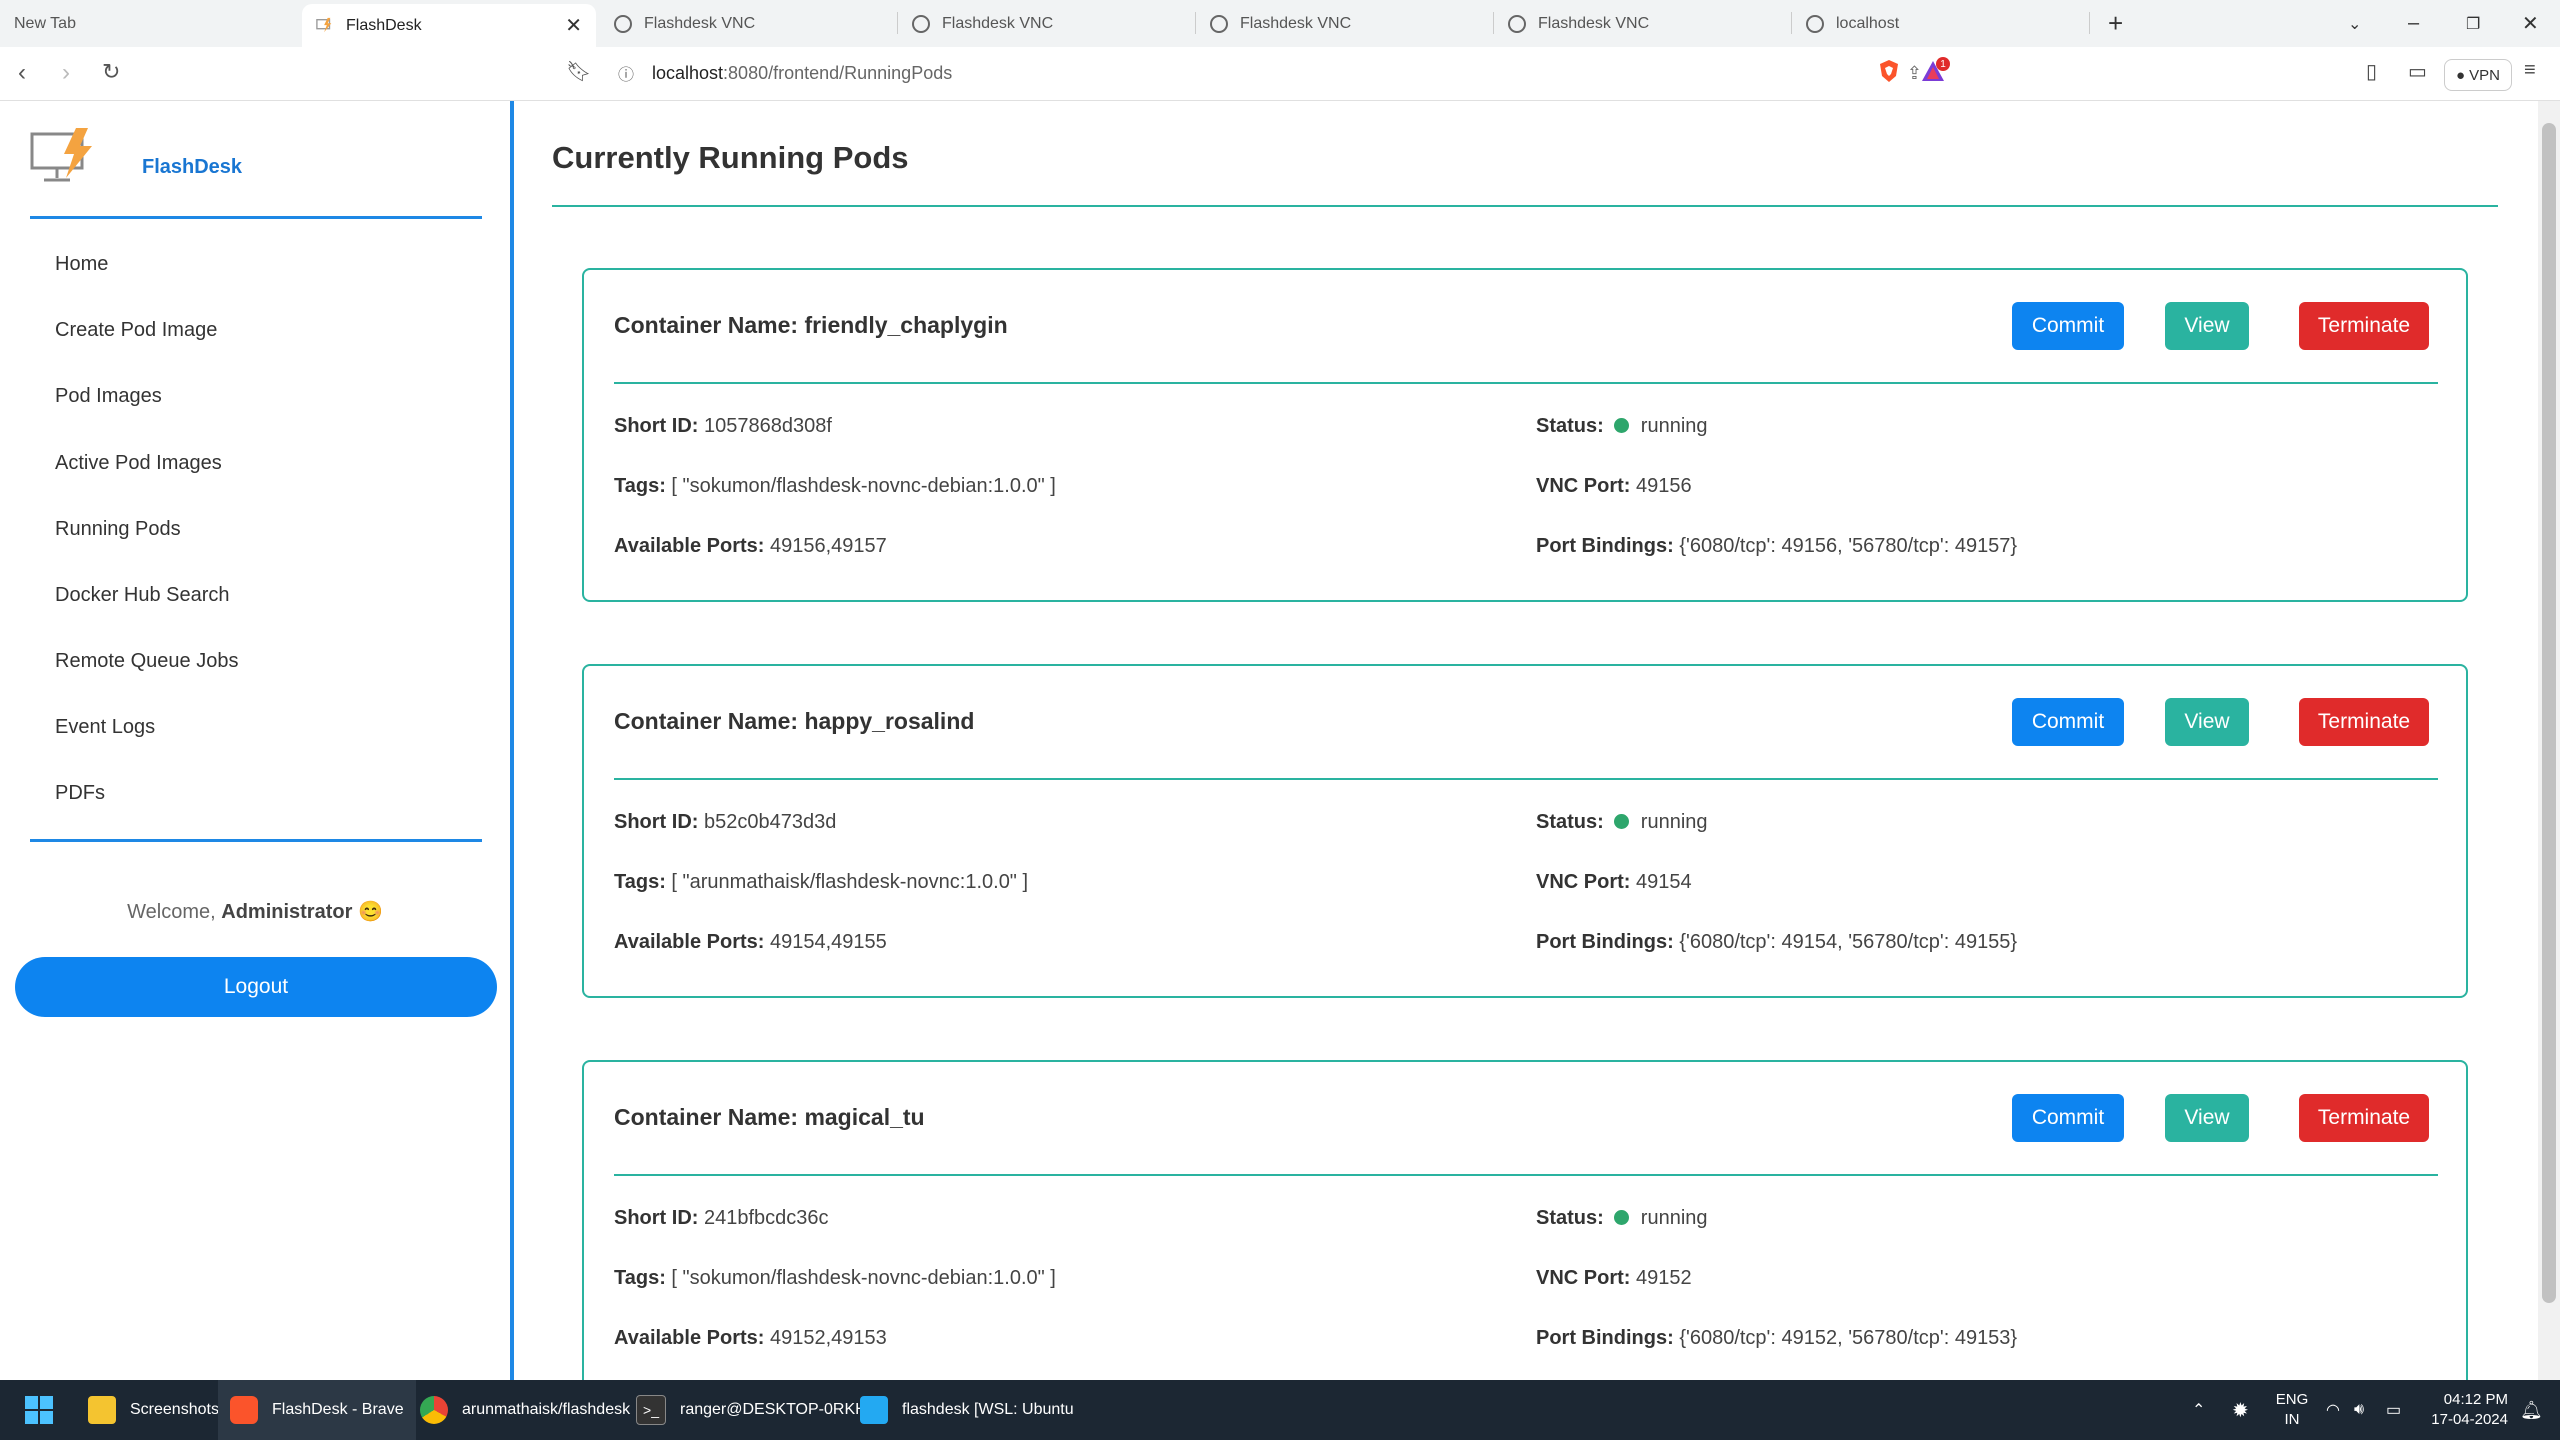 The height and width of the screenshot is (1440, 2560). I want to click on container-name: Container Name: magical_tu, so click(769, 1117).